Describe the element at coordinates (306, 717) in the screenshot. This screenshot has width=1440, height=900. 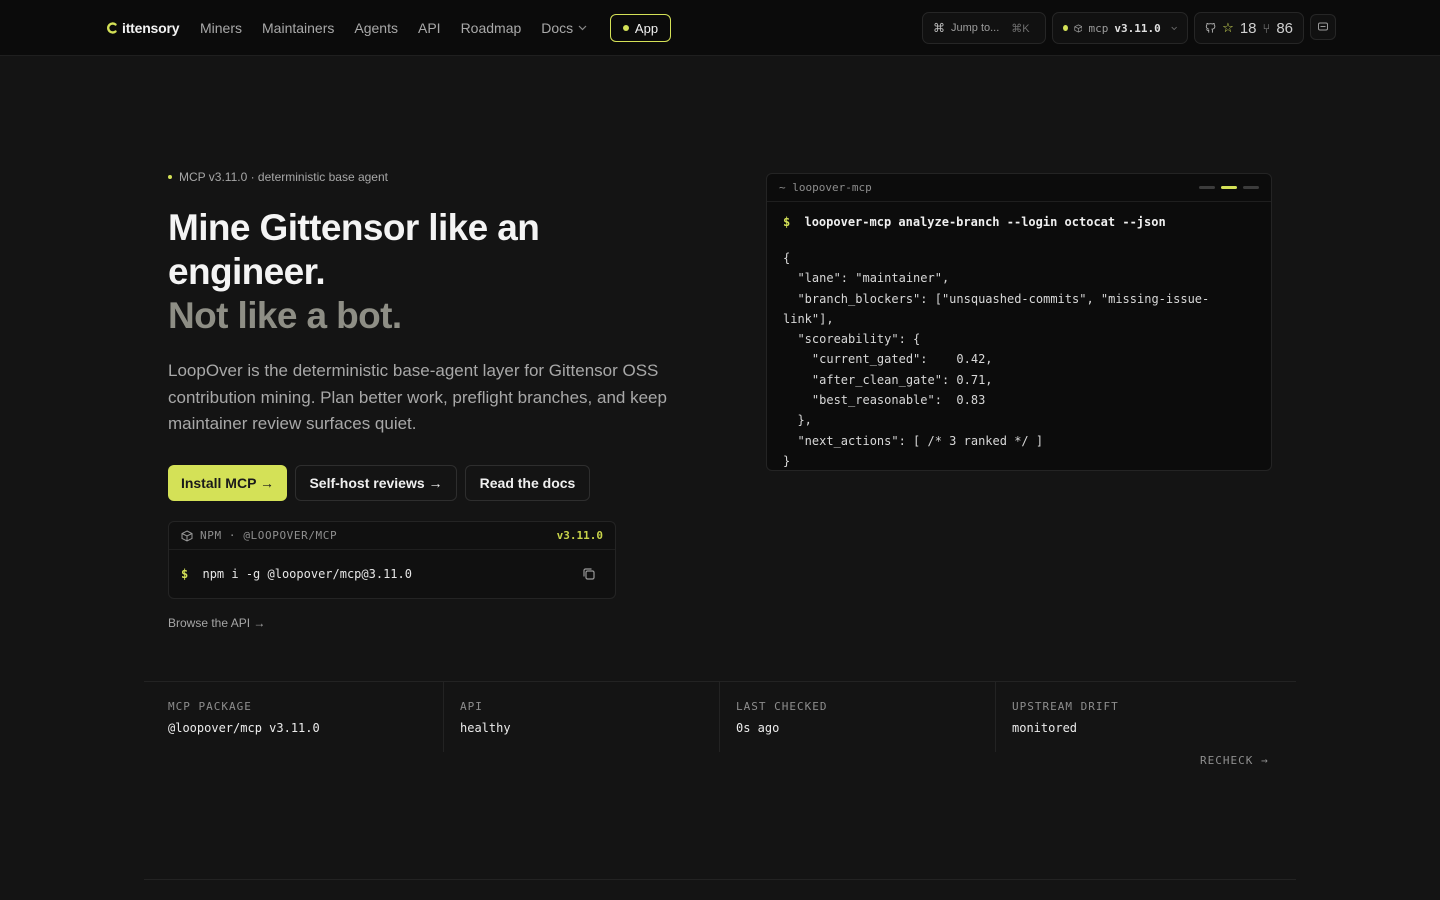
I see `status-mcp-package: MCP PACKAGE @loopover/mcp v3.11.0` at that location.